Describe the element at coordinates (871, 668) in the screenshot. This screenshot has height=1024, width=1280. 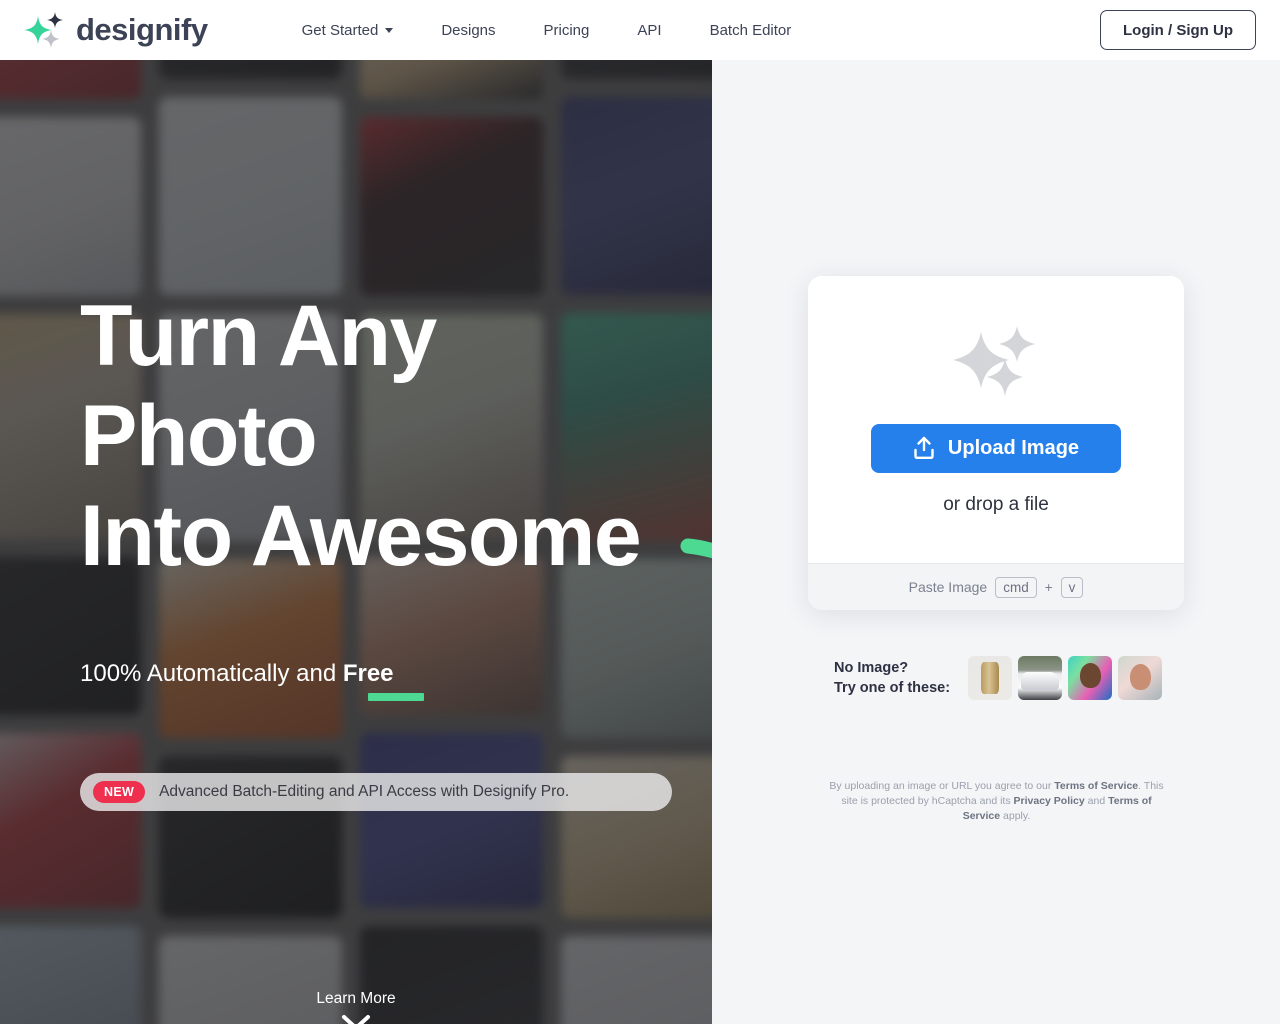
I see `sample-label-line-1: No Image?` at that location.